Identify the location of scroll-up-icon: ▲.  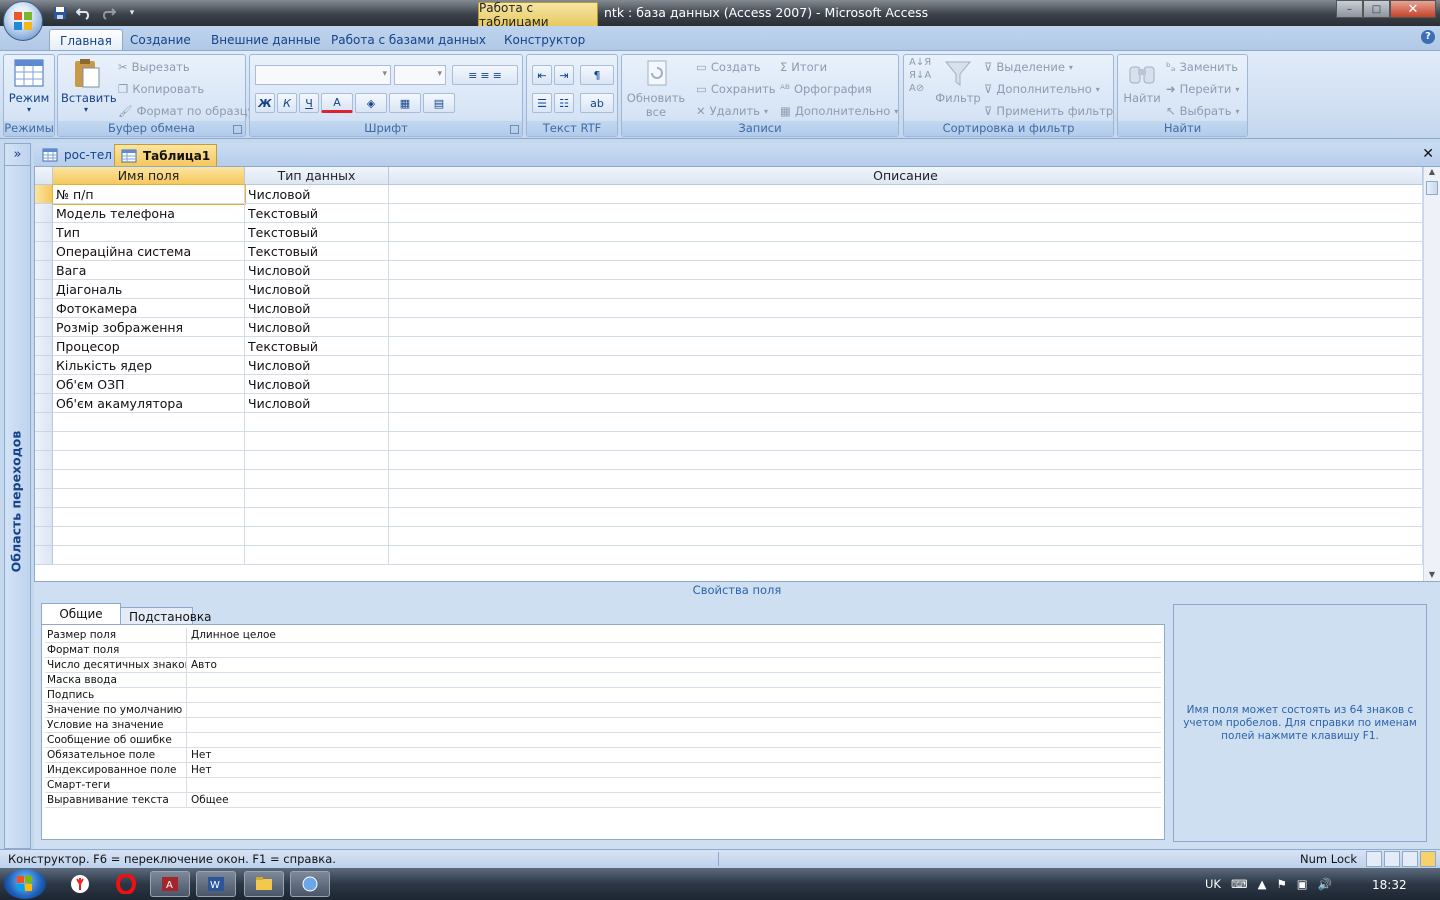
(1432, 174).